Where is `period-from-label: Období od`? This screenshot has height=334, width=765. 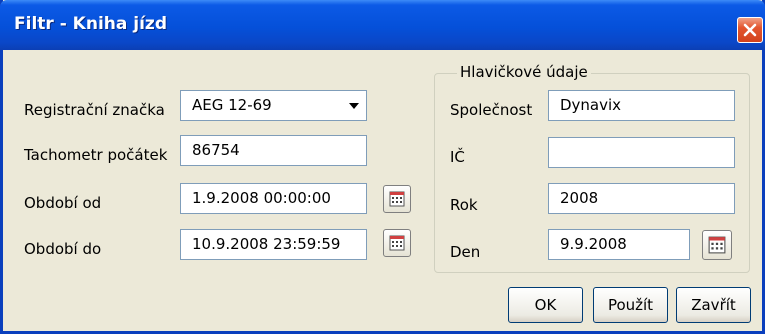 period-from-label: Období od is located at coordinates (63, 203).